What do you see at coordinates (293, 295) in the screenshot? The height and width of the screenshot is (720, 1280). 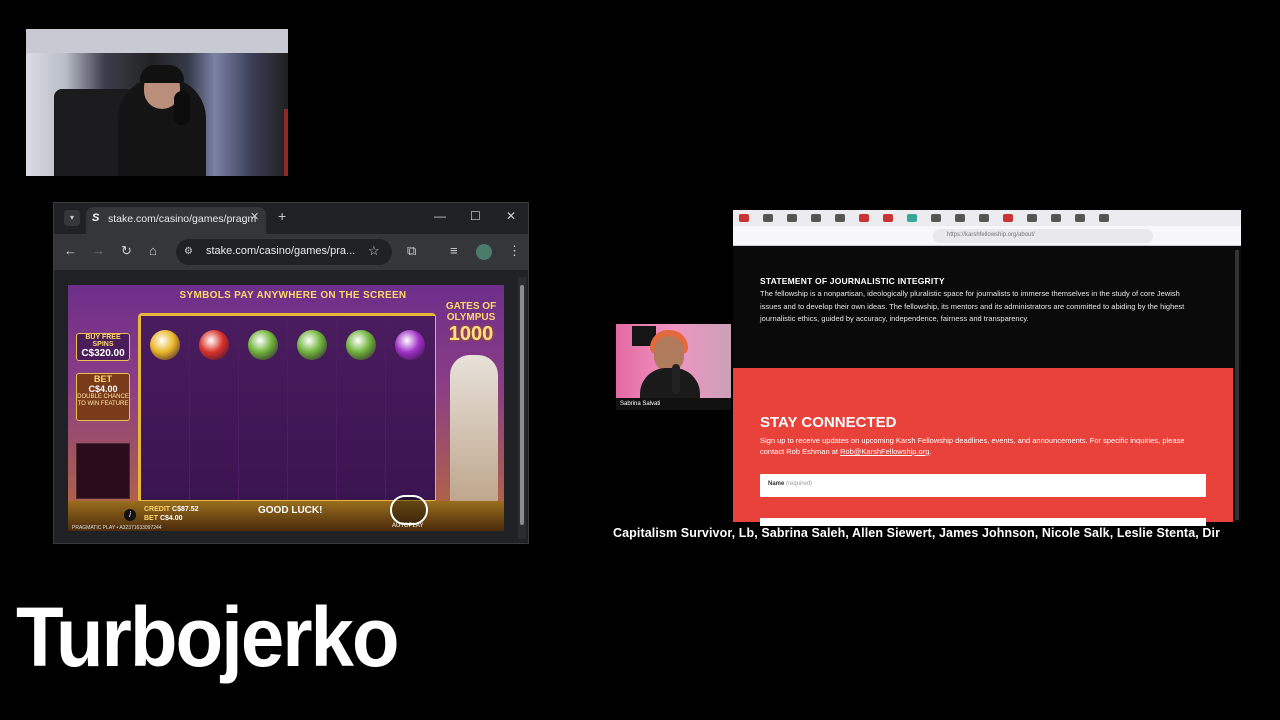 I see `slot-banner: SYMBOLS PAY ANYWHERE ON THE SCREEN` at bounding box center [293, 295].